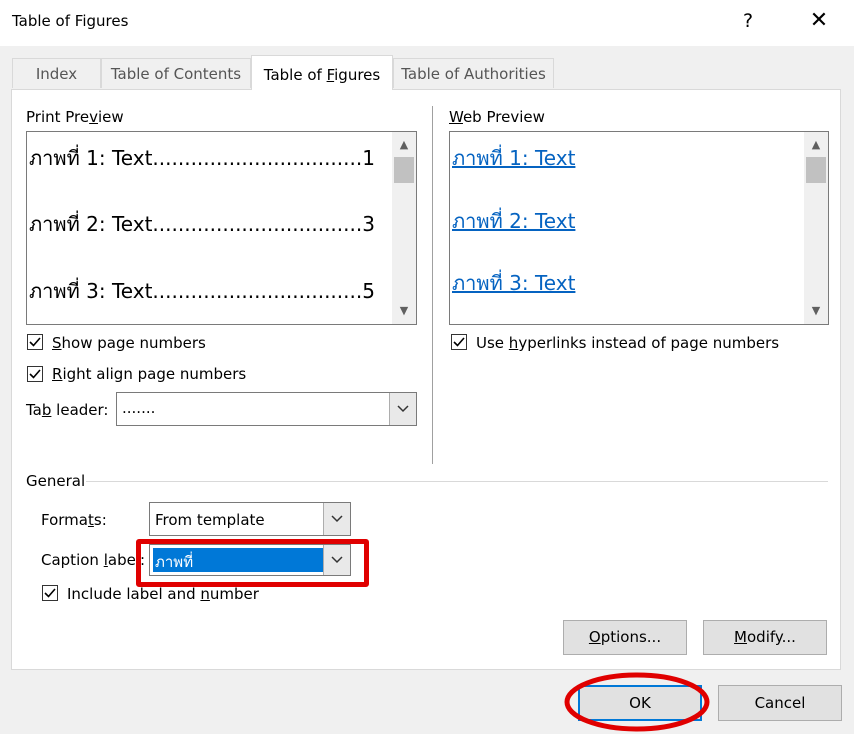 This screenshot has width=854, height=734. What do you see at coordinates (473, 73) in the screenshot?
I see `tab-table-of-authorities: Table of Authorities` at bounding box center [473, 73].